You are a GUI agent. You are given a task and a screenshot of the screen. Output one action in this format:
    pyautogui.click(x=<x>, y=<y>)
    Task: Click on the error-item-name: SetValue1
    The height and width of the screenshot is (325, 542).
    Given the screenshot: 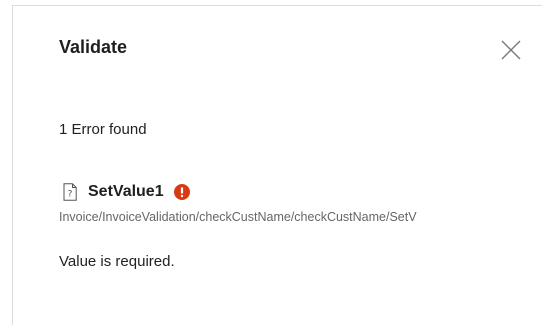 What is the action you would take?
    pyautogui.click(x=126, y=191)
    